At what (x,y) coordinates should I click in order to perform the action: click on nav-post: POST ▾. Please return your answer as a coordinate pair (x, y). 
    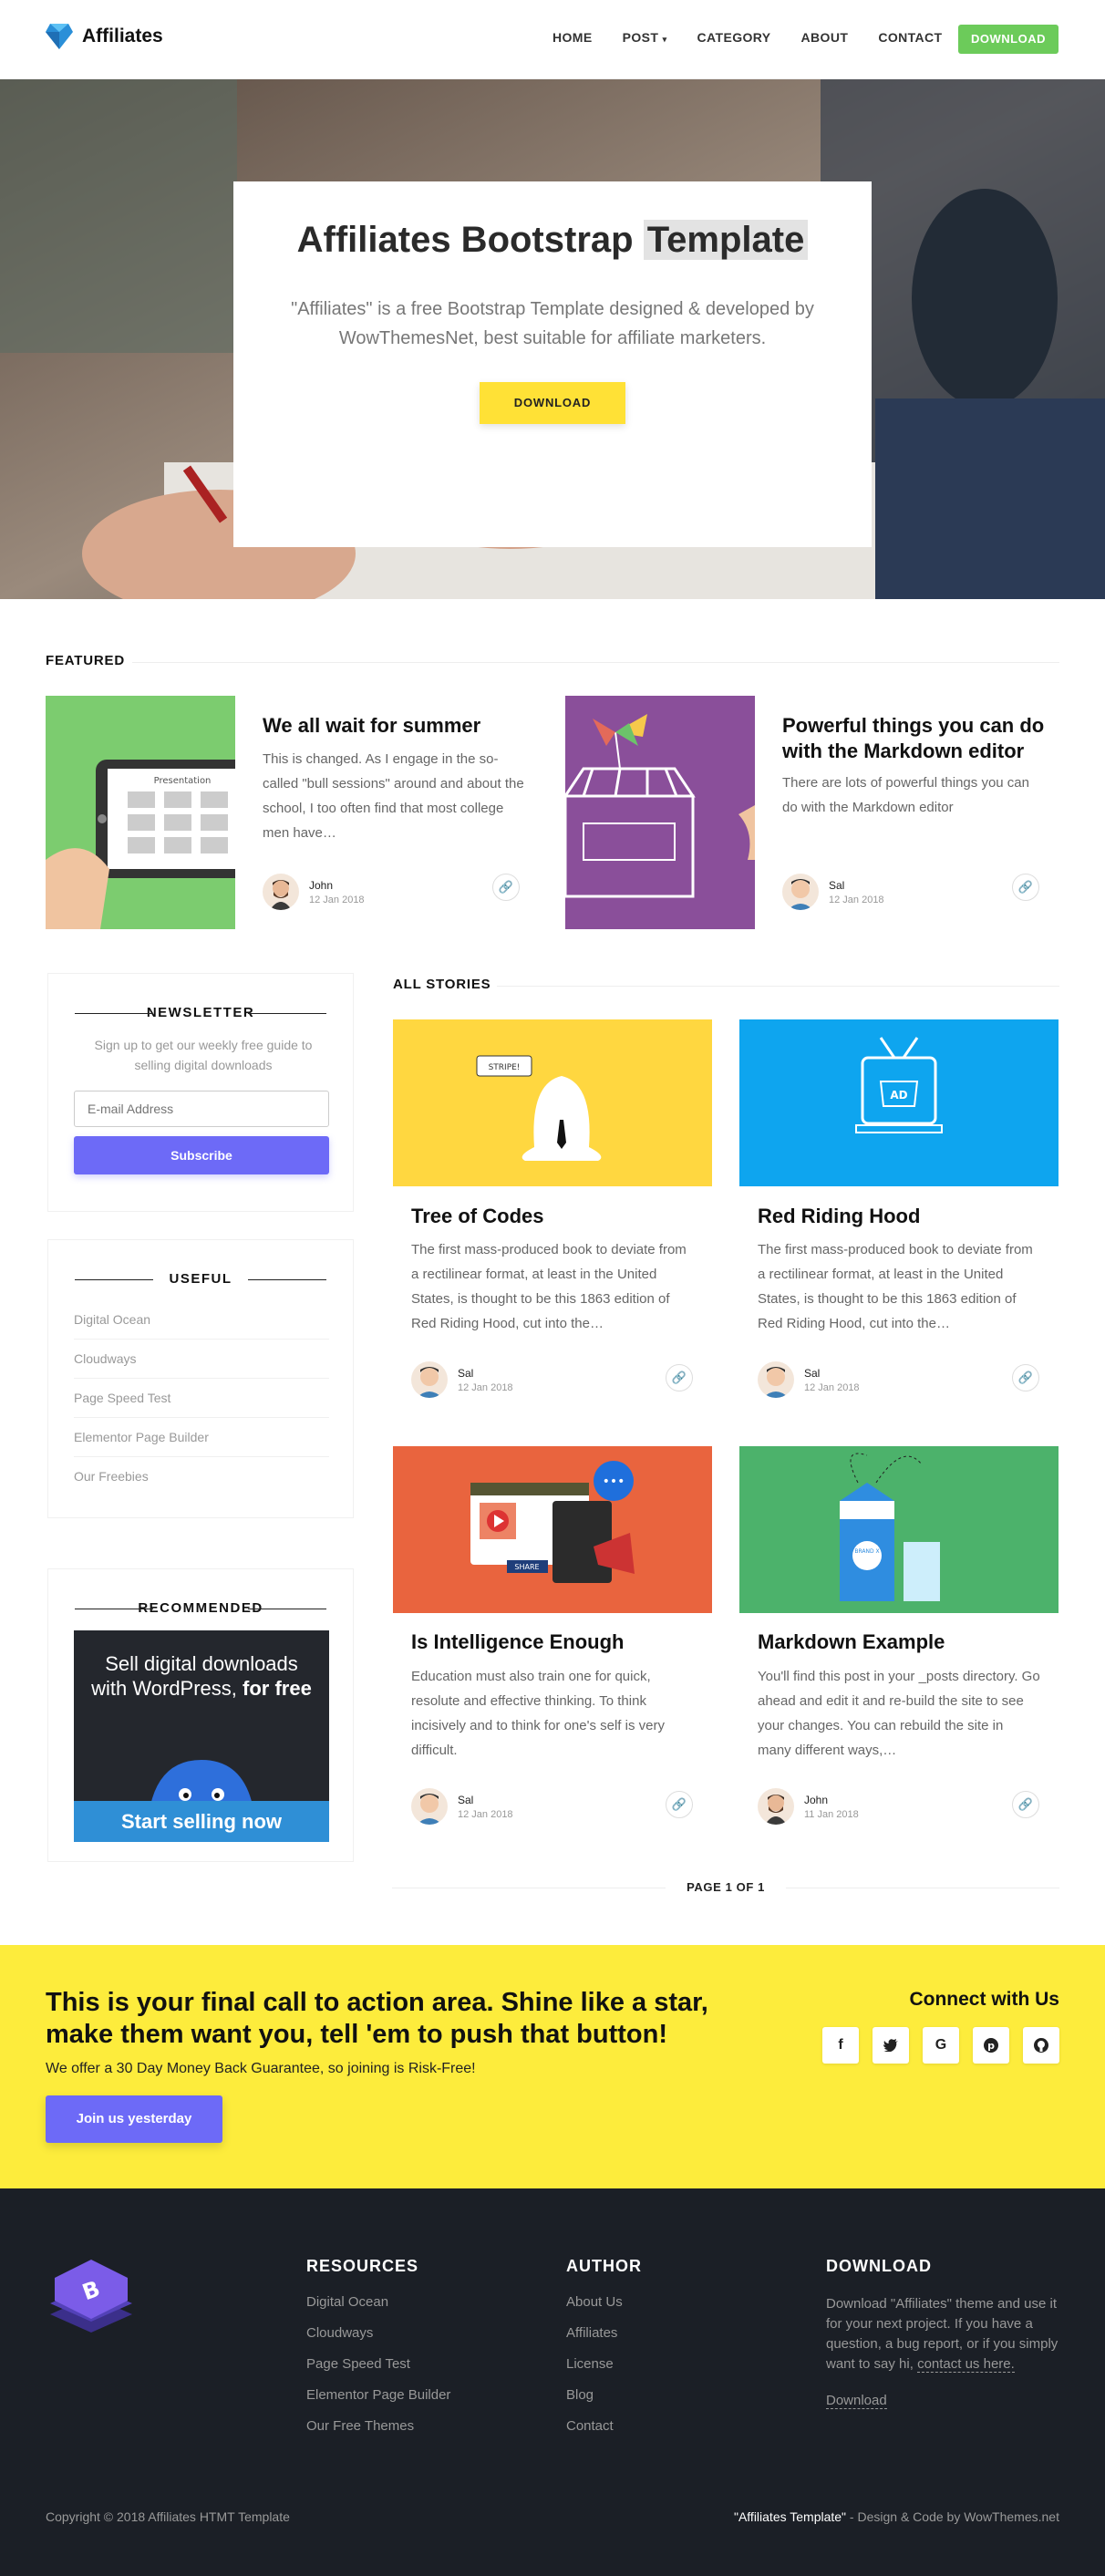
    Looking at the image, I should click on (645, 37).